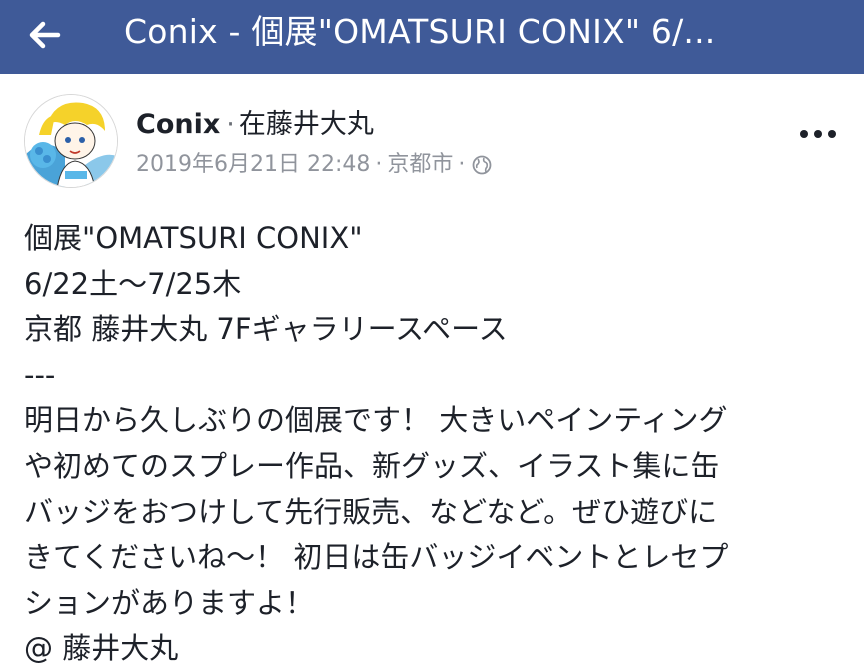 The image size is (864, 672). What do you see at coordinates (434, 649) in the screenshot?
I see `mention-link: @ 藤井大丸` at bounding box center [434, 649].